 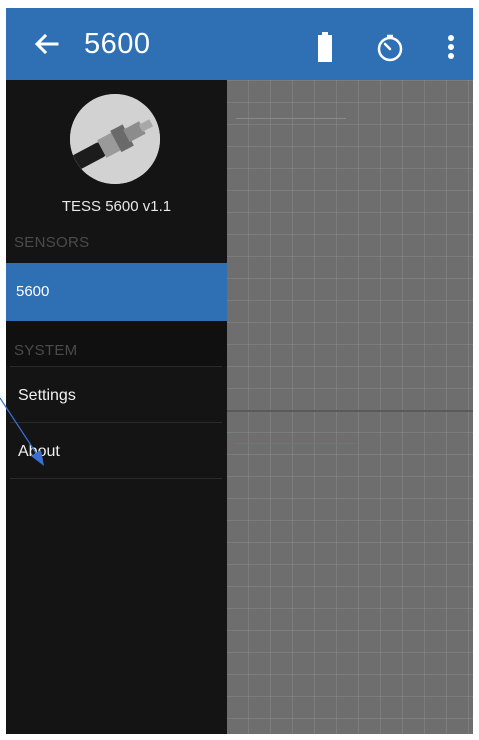 I want to click on back-button, so click(x=47, y=44).